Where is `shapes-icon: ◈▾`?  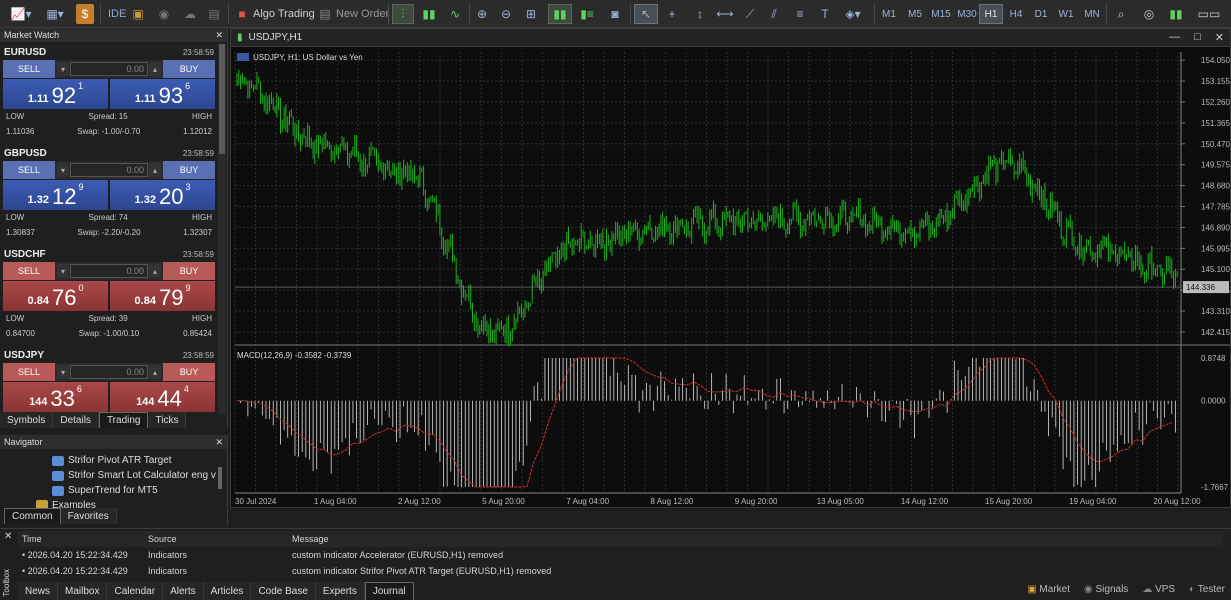
shapes-icon: ◈▾ is located at coordinates (853, 14).